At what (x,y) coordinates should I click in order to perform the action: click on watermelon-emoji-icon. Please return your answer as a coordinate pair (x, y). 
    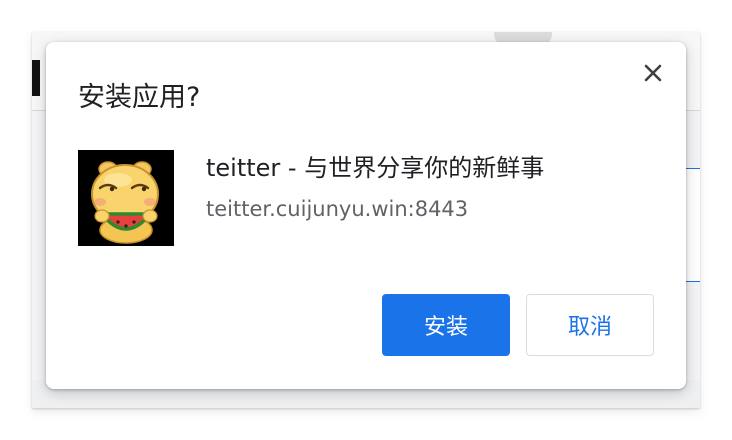
    Looking at the image, I should click on (126, 198).